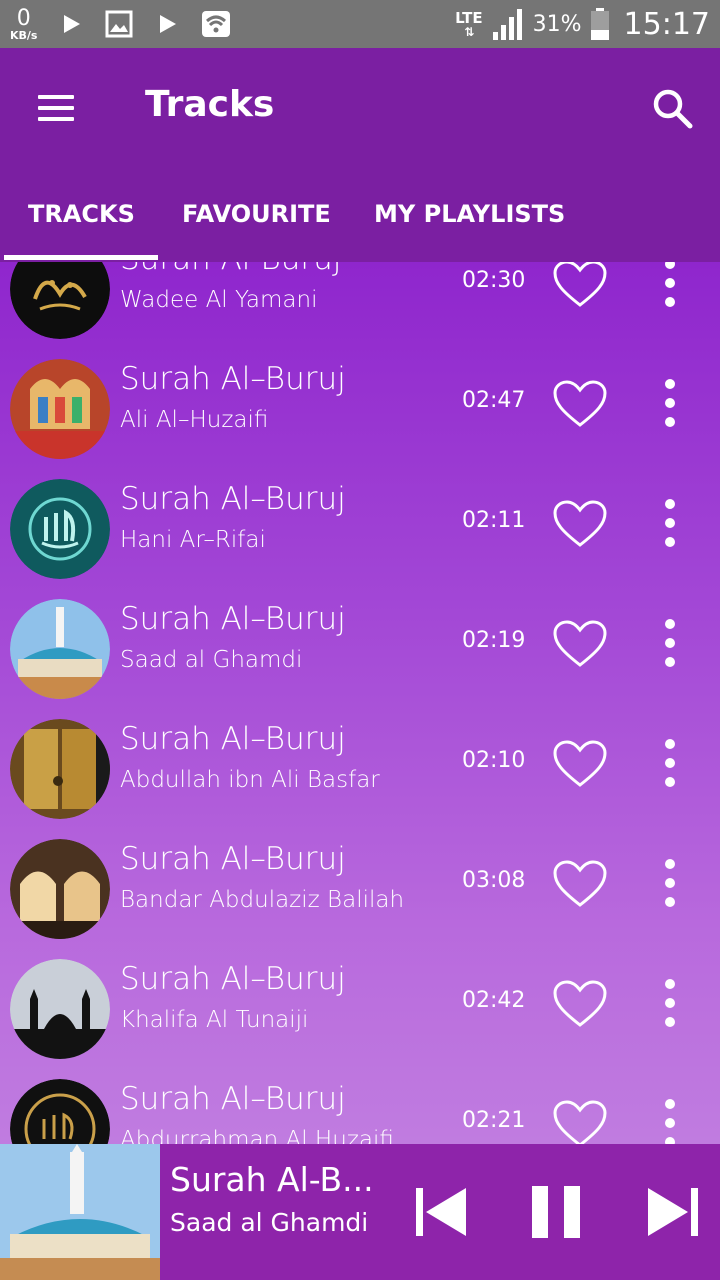  What do you see at coordinates (469, 31) in the screenshot?
I see `data-arrows-icon: ⇅` at bounding box center [469, 31].